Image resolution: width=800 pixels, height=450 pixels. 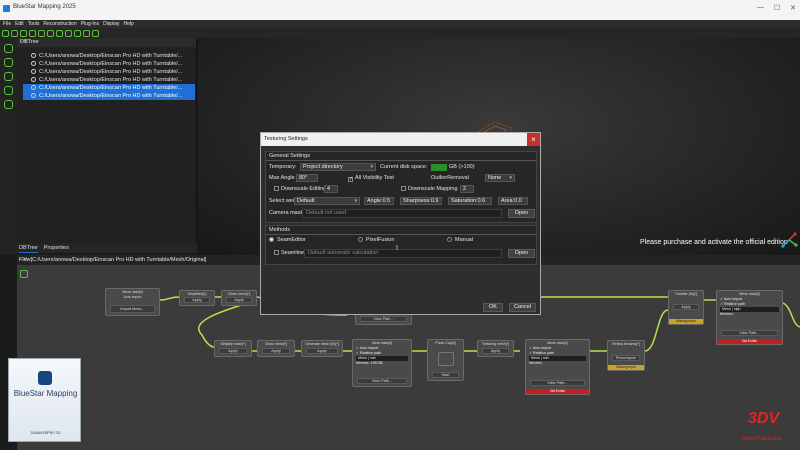 What do you see at coordinates (521, 253) in the screenshot?
I see `seamline-open-button: Open` at bounding box center [521, 253].